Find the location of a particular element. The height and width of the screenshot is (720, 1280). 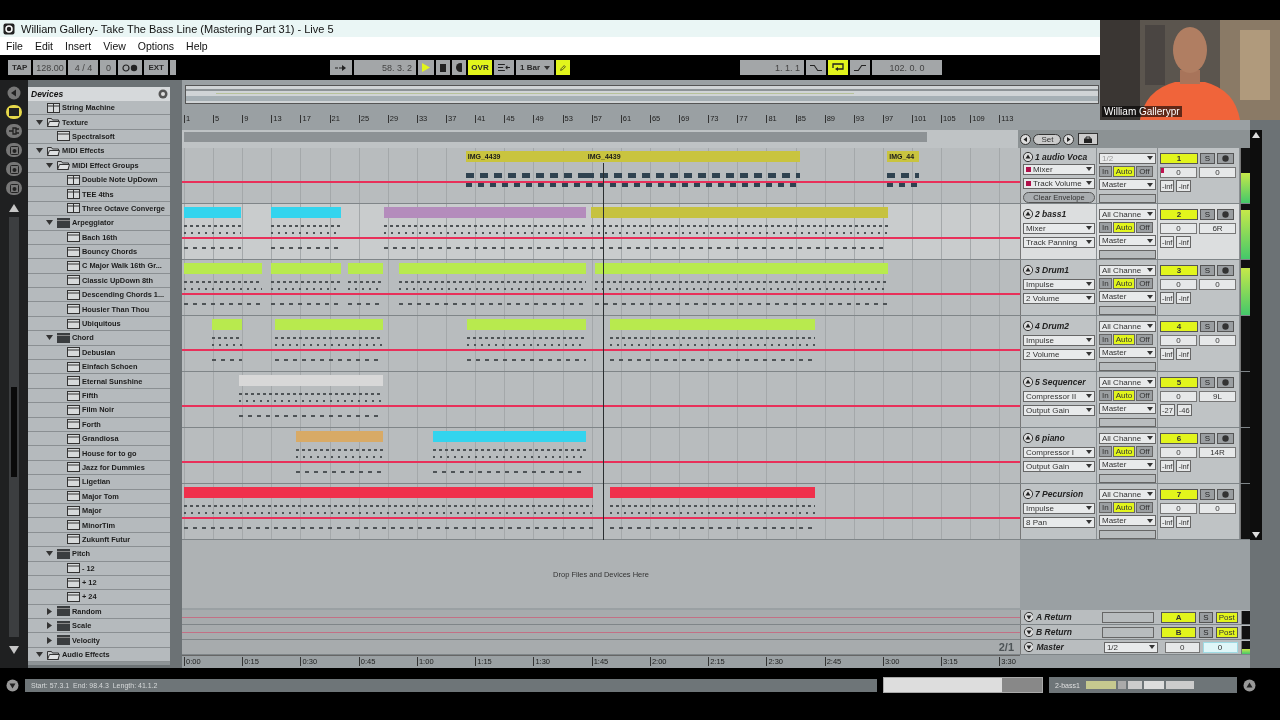

menu-item: Edit is located at coordinates (44, 46).